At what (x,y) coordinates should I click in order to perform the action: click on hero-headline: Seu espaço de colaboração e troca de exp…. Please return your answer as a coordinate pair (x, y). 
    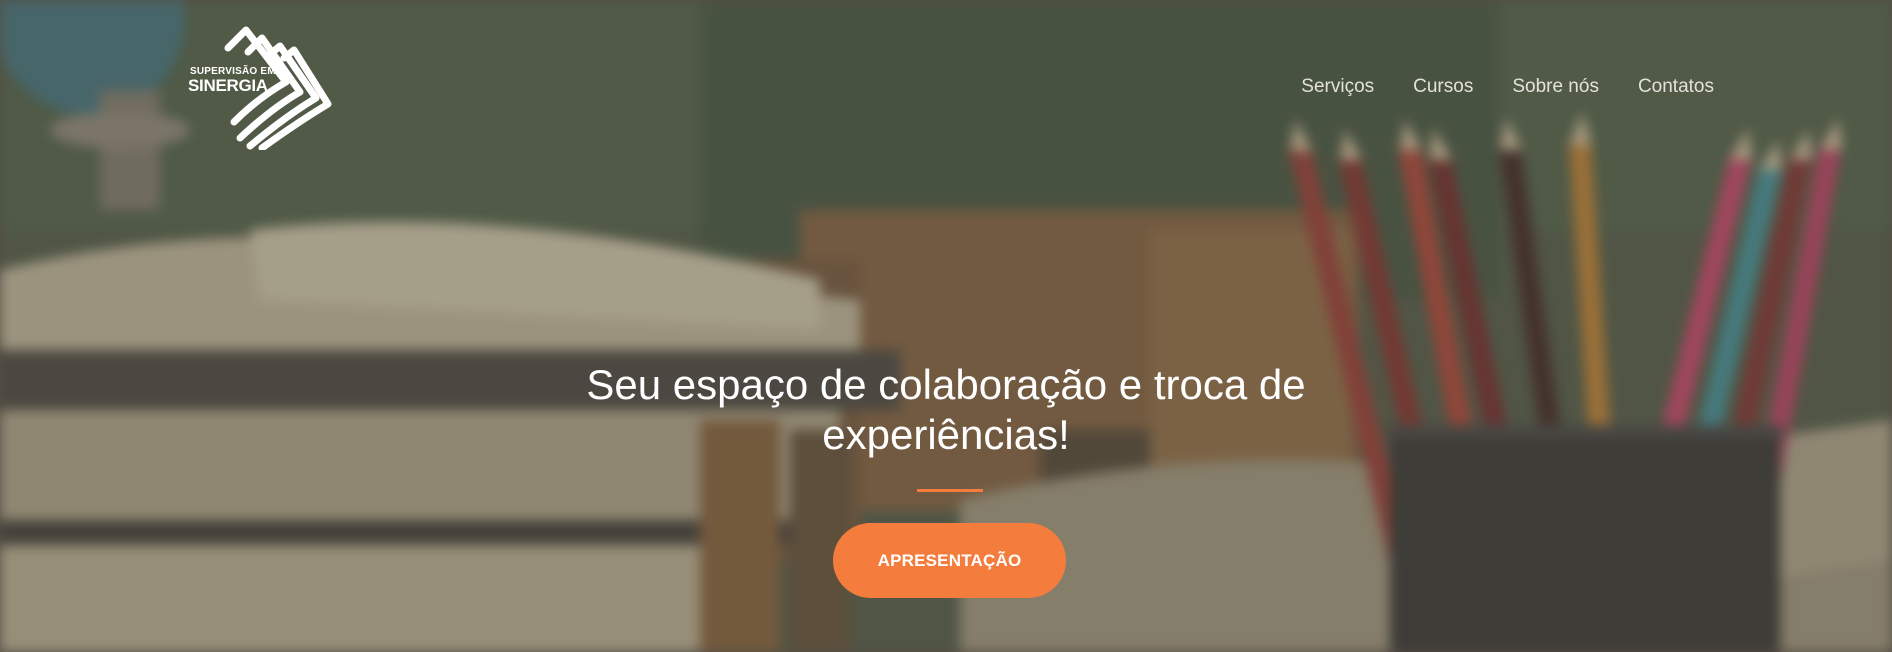
    Looking at the image, I should click on (946, 409).